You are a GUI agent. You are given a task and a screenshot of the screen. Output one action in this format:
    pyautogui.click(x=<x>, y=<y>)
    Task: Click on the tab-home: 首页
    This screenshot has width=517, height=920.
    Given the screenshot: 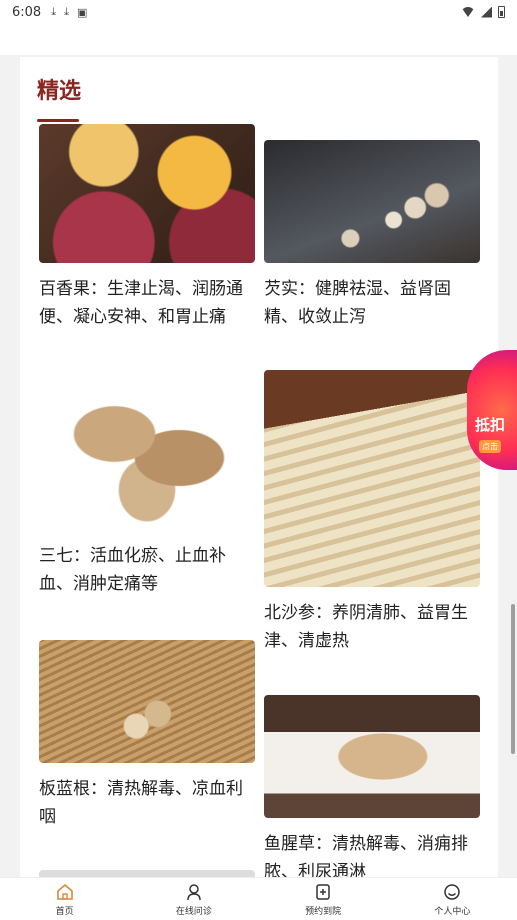 What is the action you would take?
    pyautogui.click(x=64, y=899)
    